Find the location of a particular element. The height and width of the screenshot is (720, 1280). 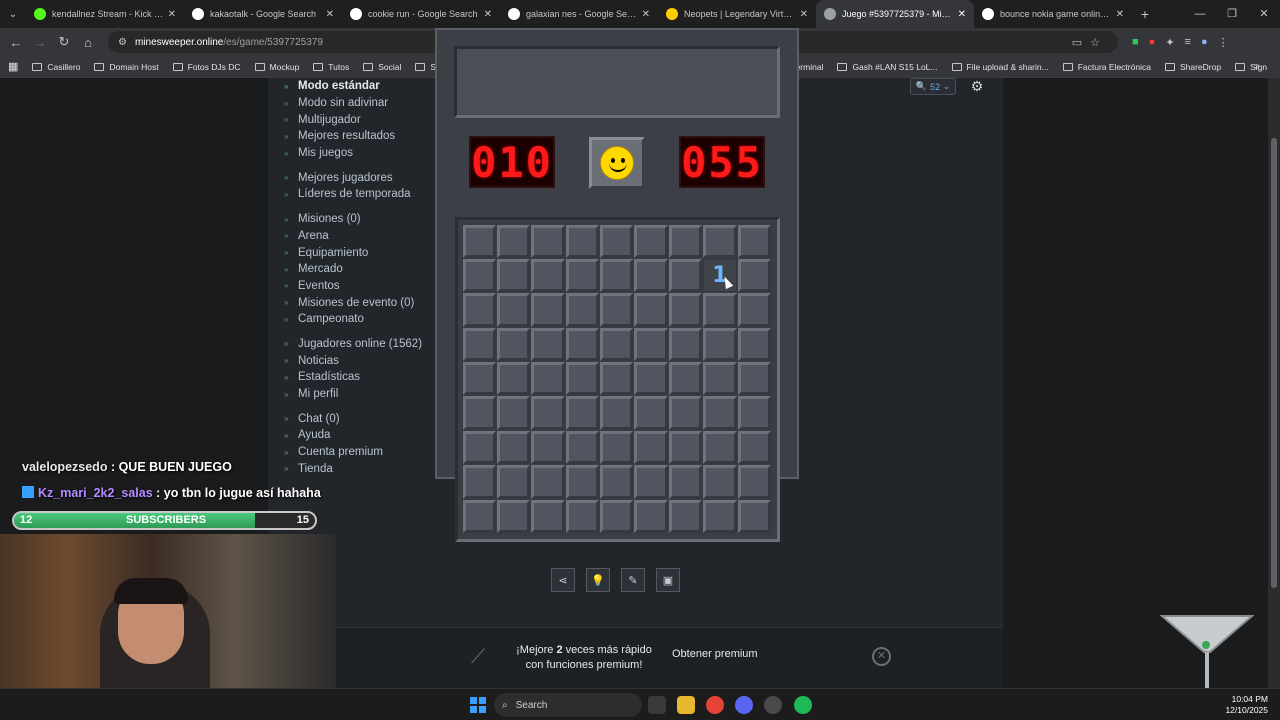

page-scrollbar is located at coordinates (1274, 383).